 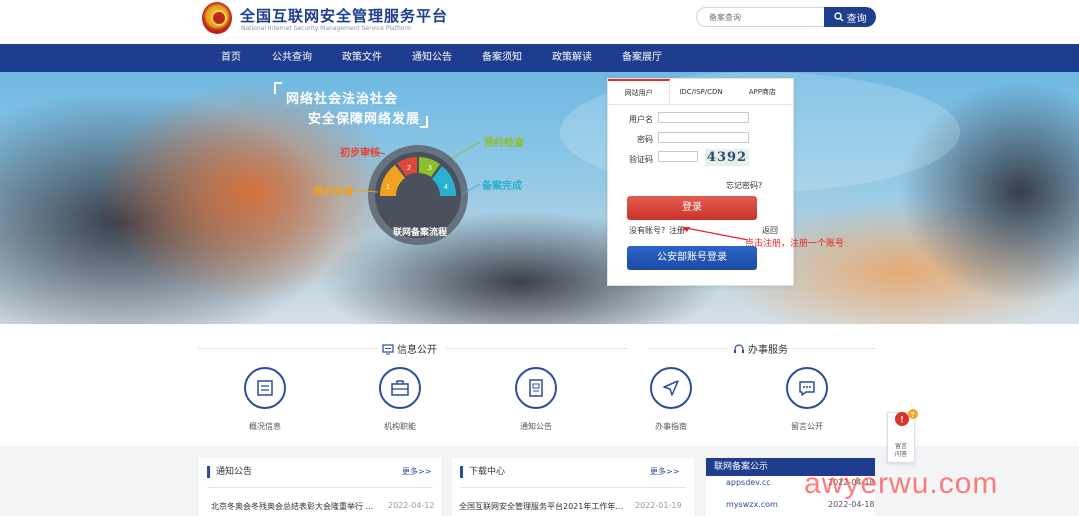 I want to click on flow-step-initial-review: 初步审核, so click(x=360, y=153).